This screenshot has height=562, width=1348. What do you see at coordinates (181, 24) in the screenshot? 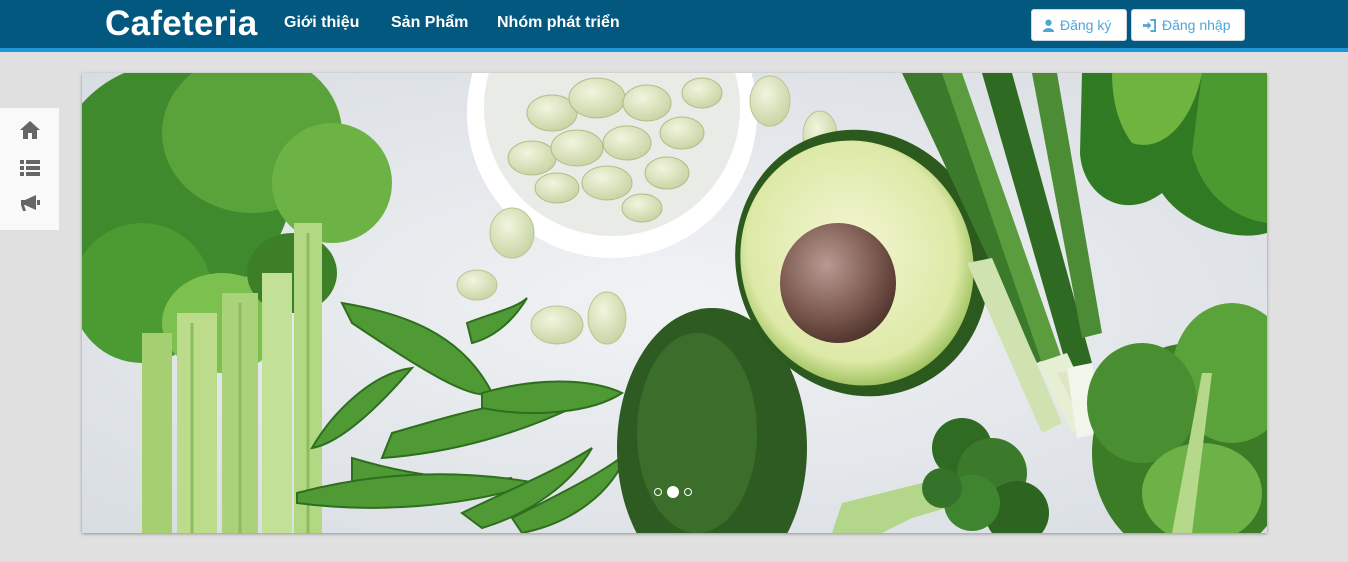
I see `brand-logo: Cafeteria` at bounding box center [181, 24].